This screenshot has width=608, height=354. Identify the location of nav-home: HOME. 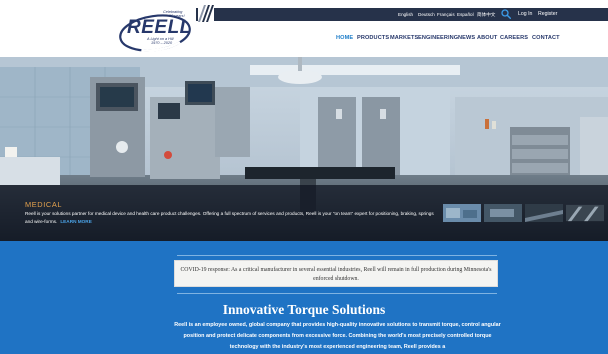
(344, 38).